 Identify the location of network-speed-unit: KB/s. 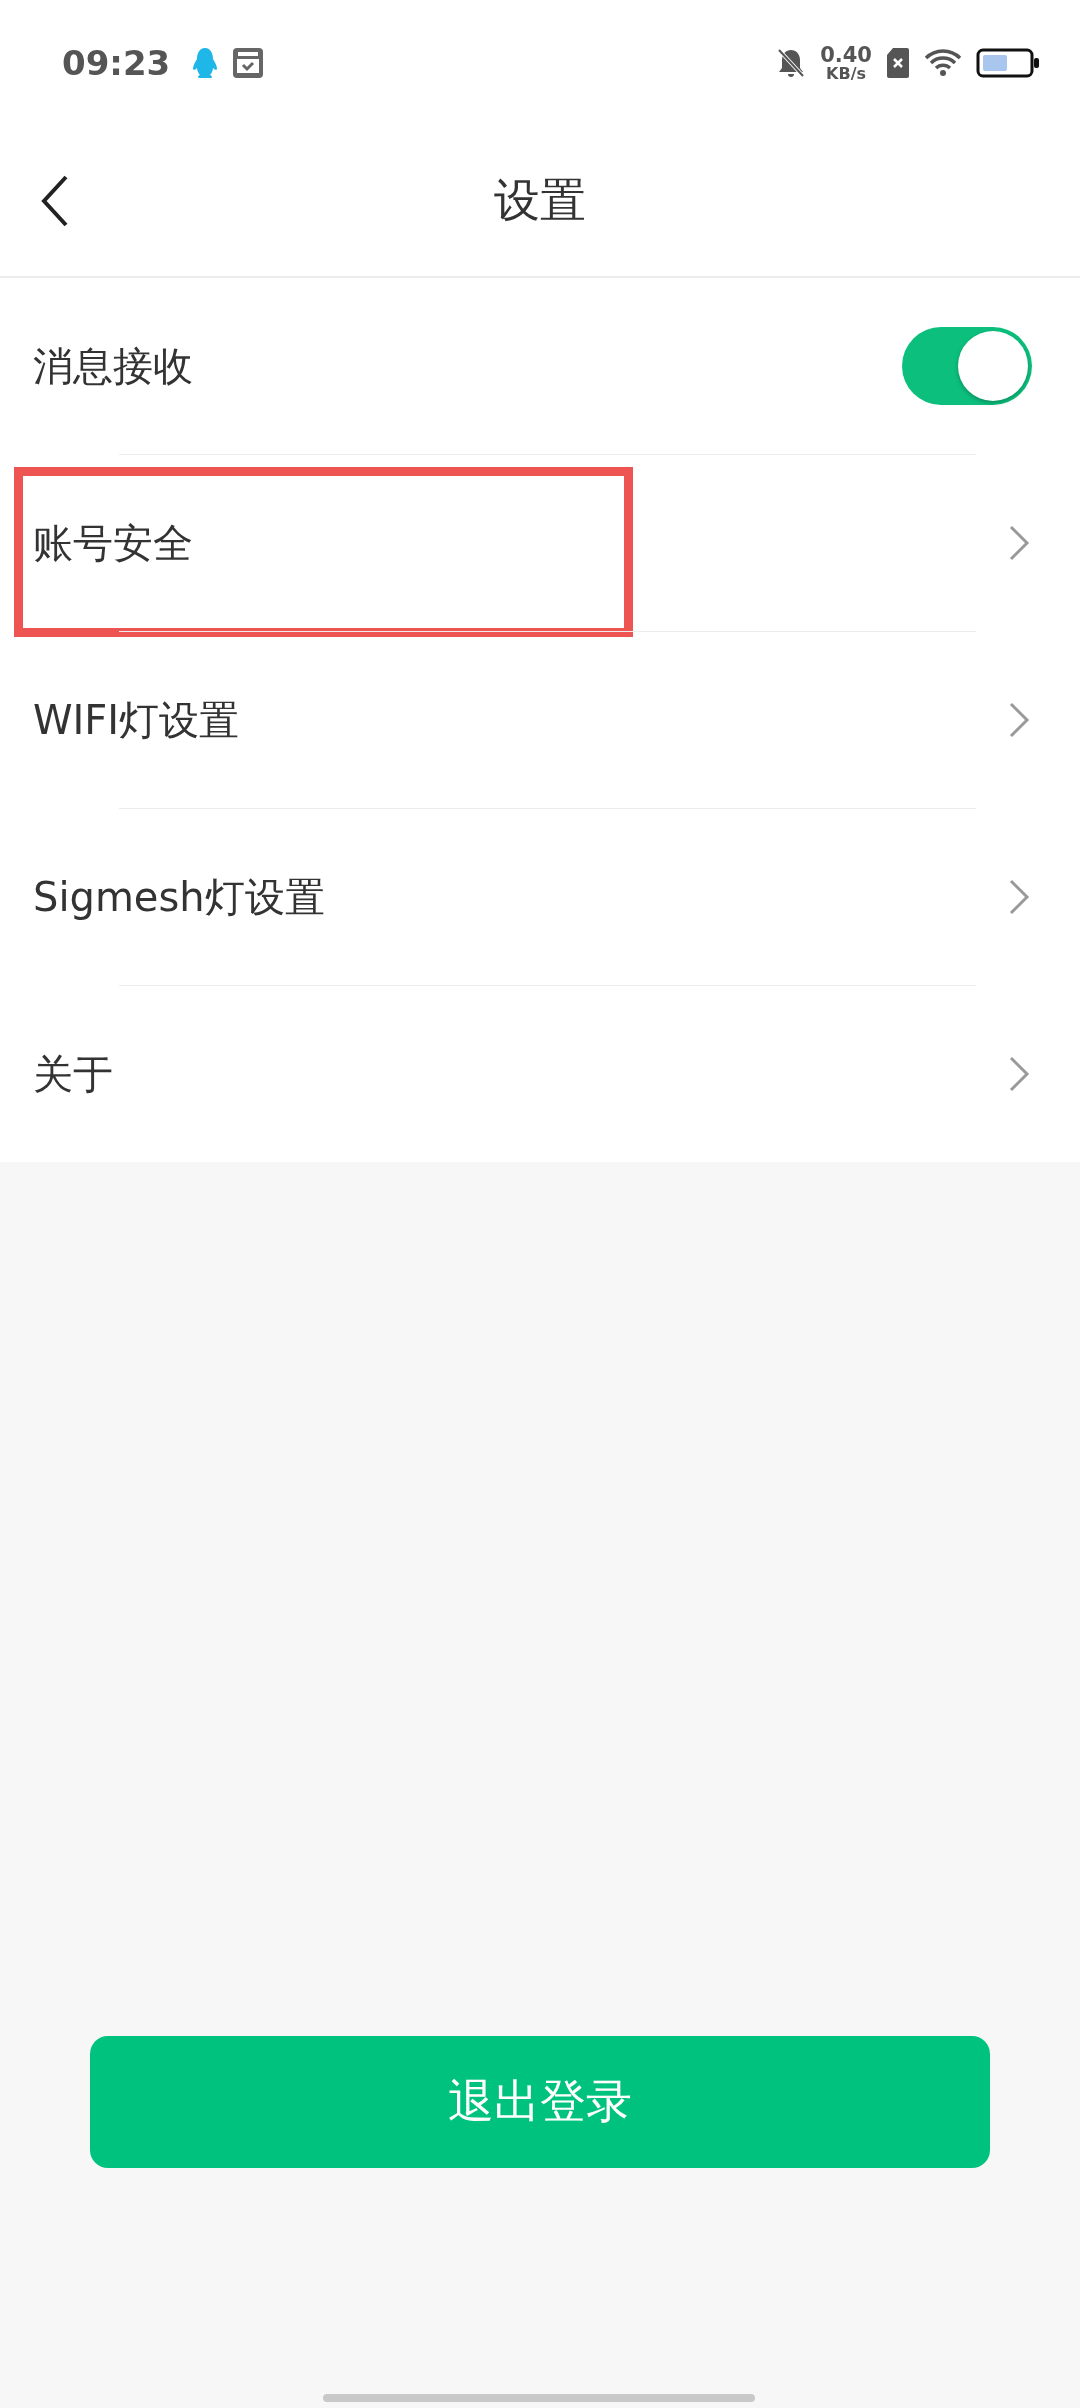
(846, 73).